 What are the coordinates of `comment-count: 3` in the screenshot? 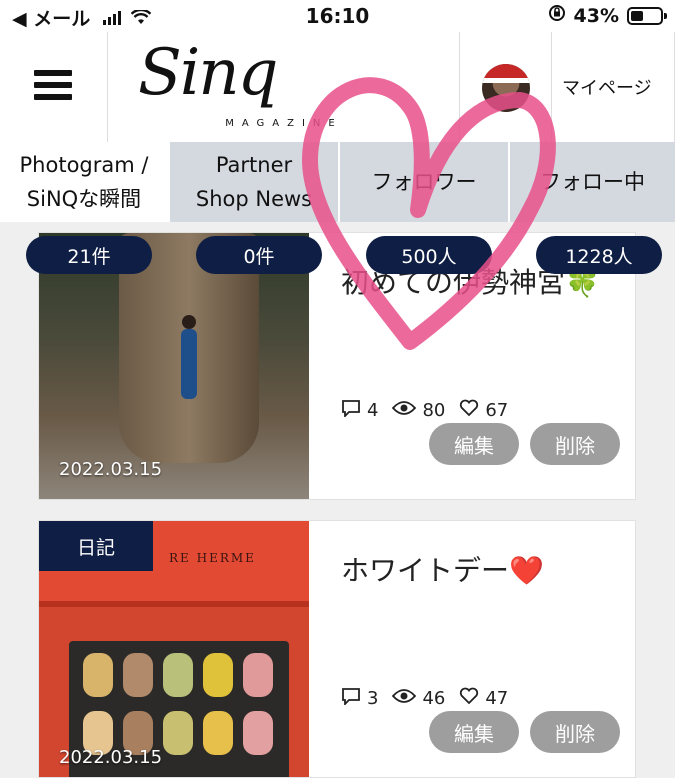 It's located at (373, 698).